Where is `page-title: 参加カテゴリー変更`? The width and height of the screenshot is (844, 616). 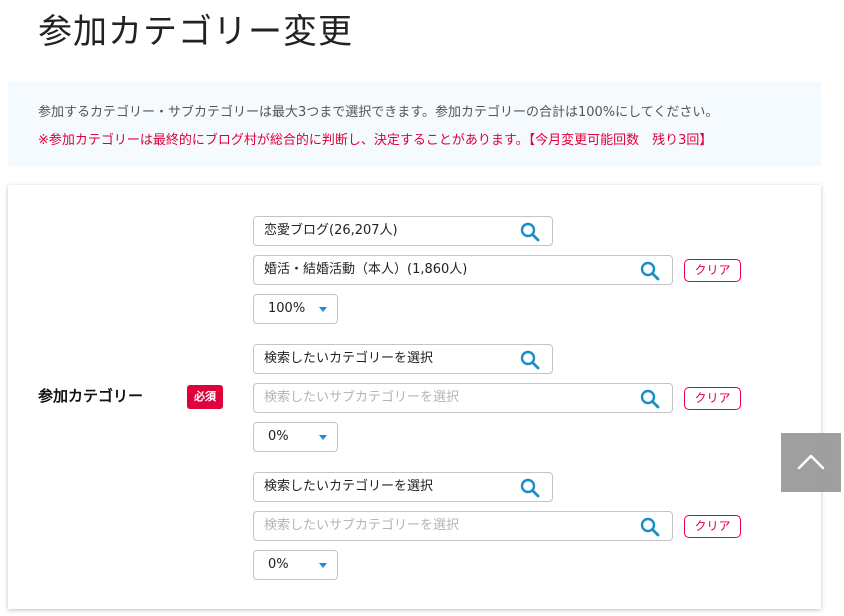 page-title: 参加カテゴリー変更 is located at coordinates (195, 32).